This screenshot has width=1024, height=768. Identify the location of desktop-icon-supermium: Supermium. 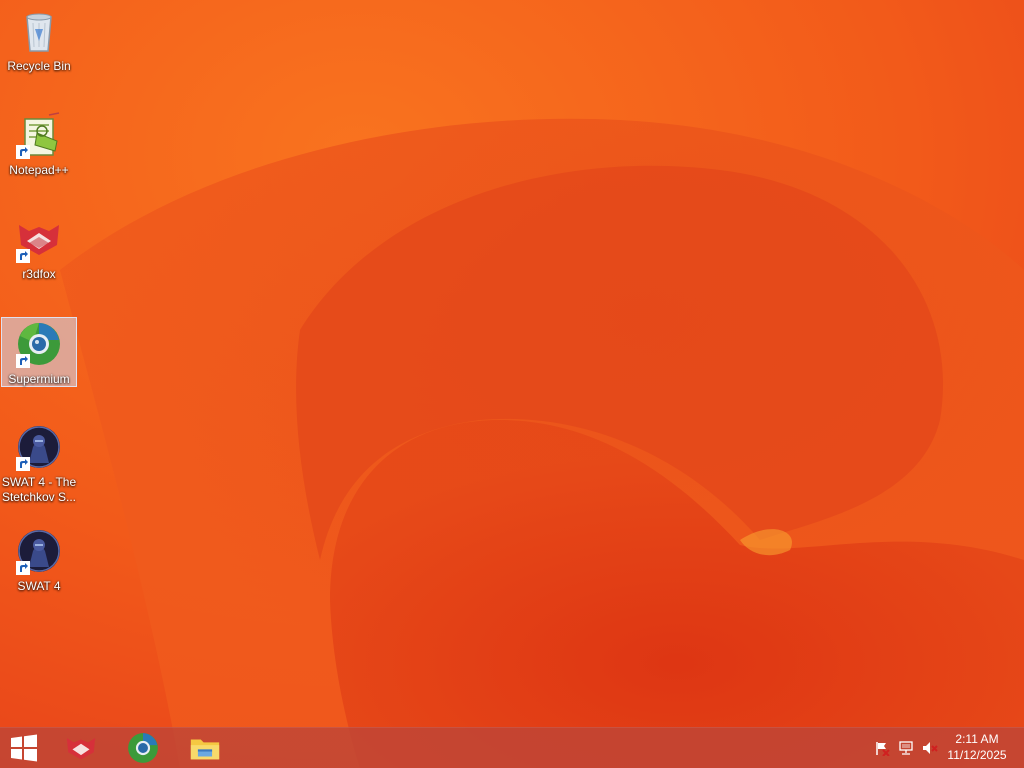
(39, 352).